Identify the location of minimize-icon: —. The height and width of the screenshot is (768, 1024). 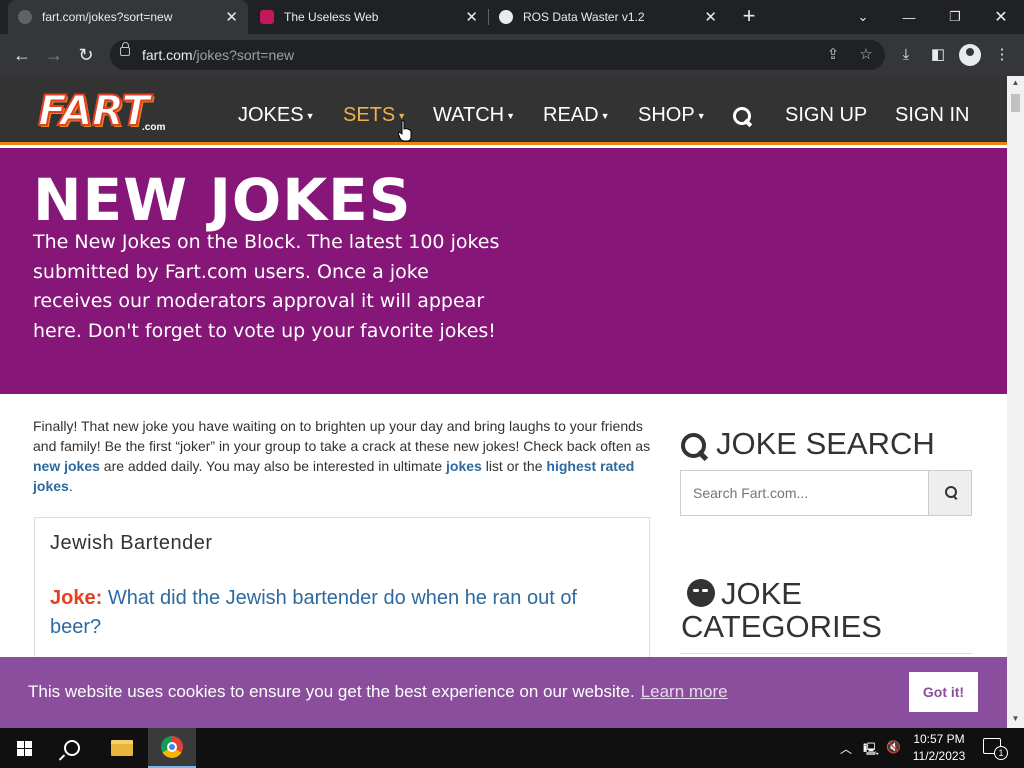
(909, 17).